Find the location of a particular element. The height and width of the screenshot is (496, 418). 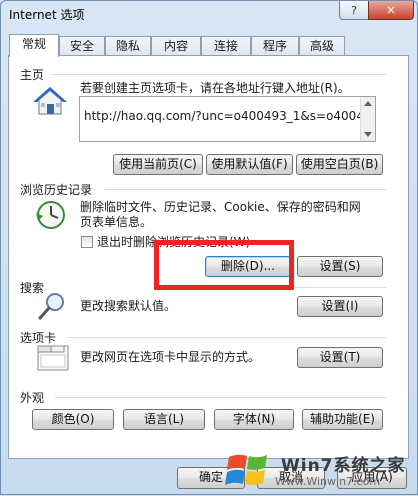

tab-programs: 程序 is located at coordinates (275, 46).